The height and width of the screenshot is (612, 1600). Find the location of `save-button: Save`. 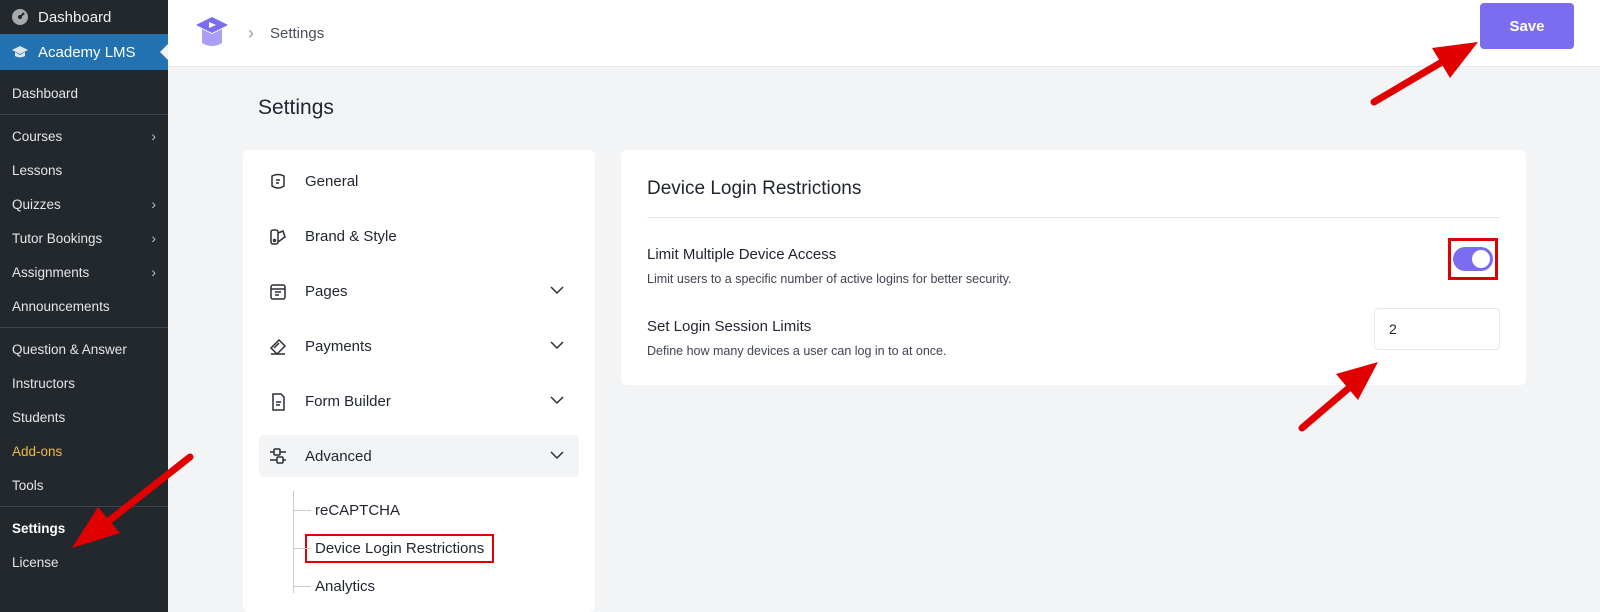

save-button: Save is located at coordinates (1527, 26).